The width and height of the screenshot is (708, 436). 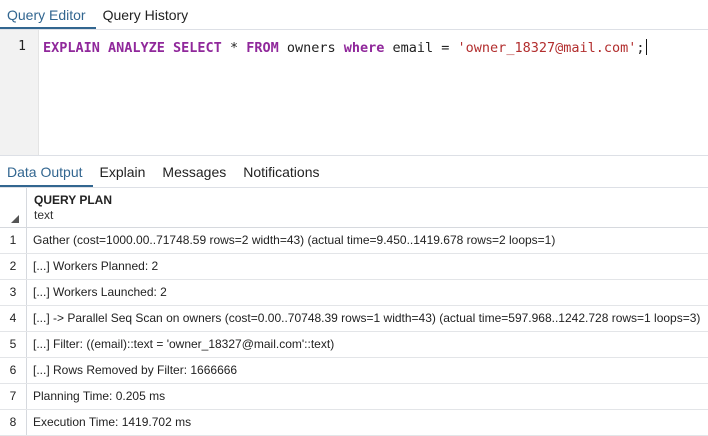 I want to click on row-number: 3, so click(x=13, y=292).